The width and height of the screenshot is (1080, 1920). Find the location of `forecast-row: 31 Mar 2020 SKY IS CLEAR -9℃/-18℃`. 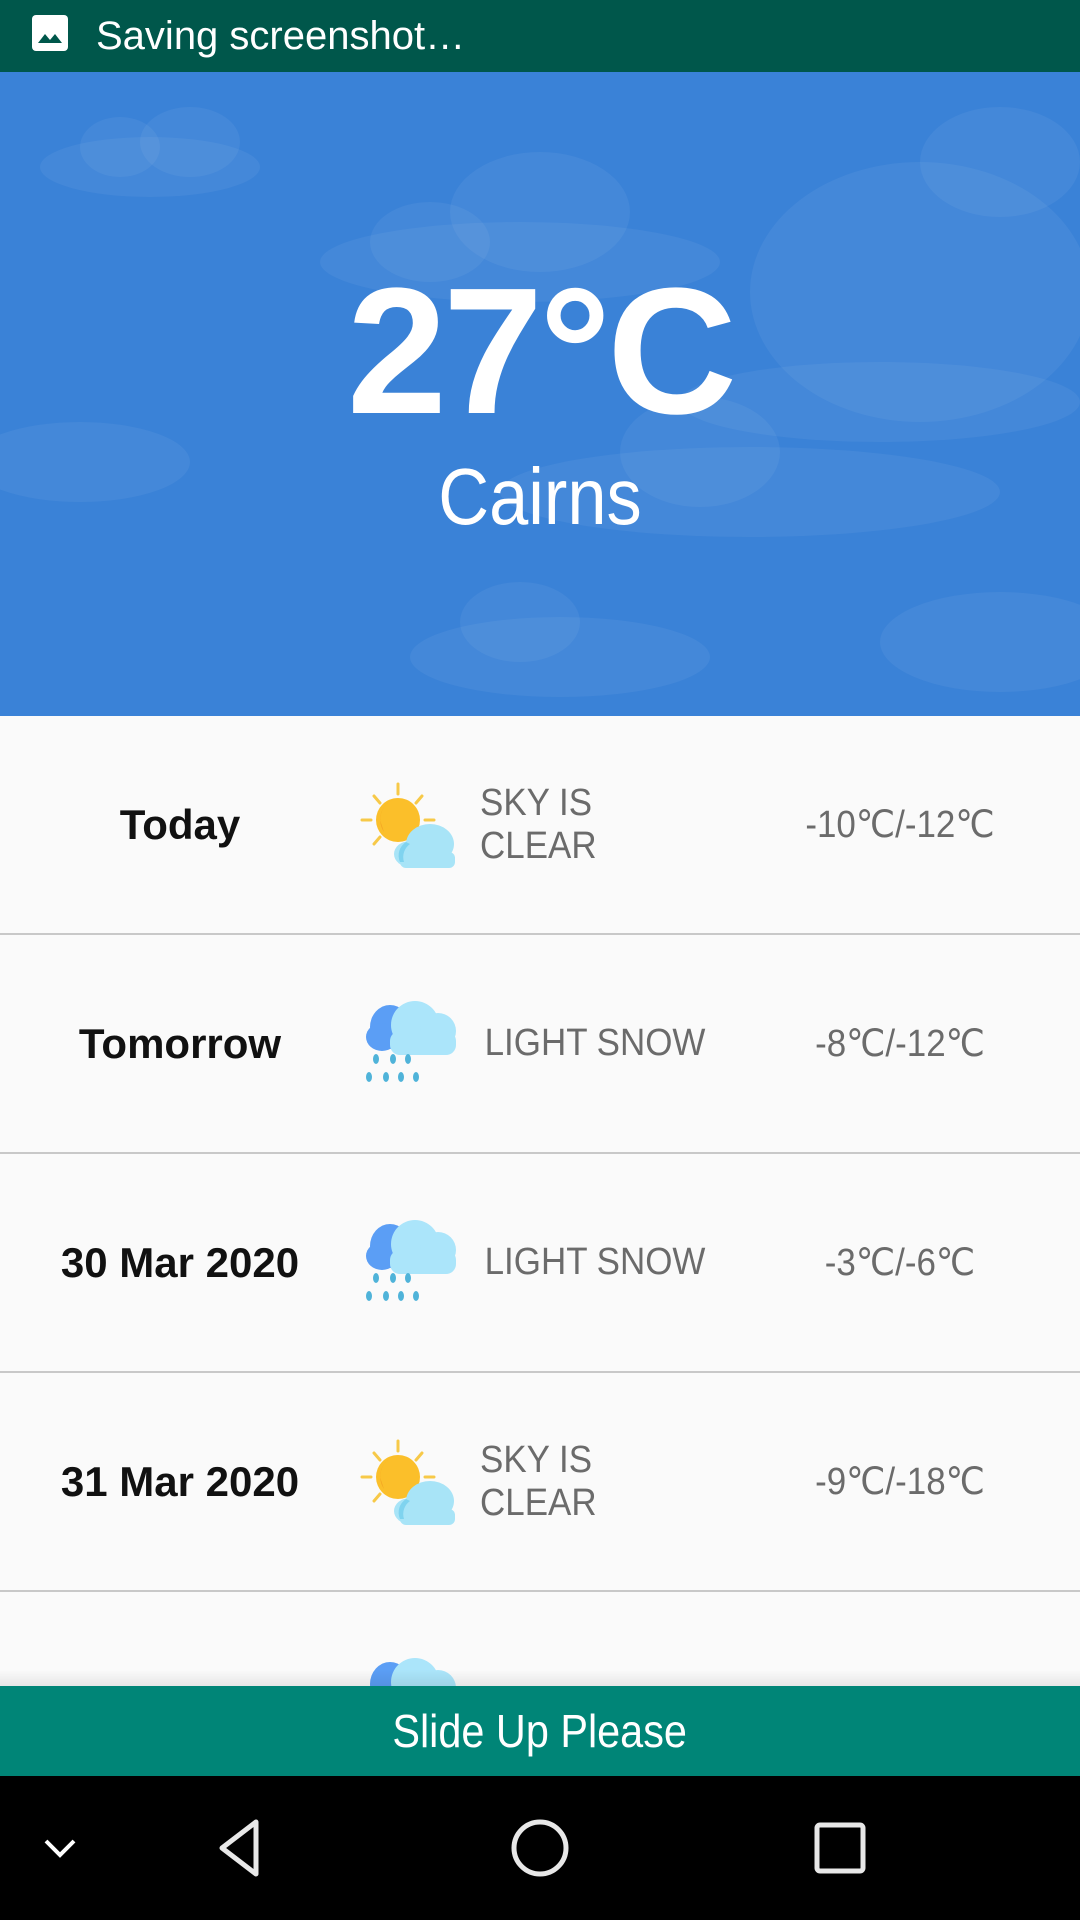

forecast-row: 31 Mar 2020 SKY IS CLEAR -9℃/-18℃ is located at coordinates (540, 1482).